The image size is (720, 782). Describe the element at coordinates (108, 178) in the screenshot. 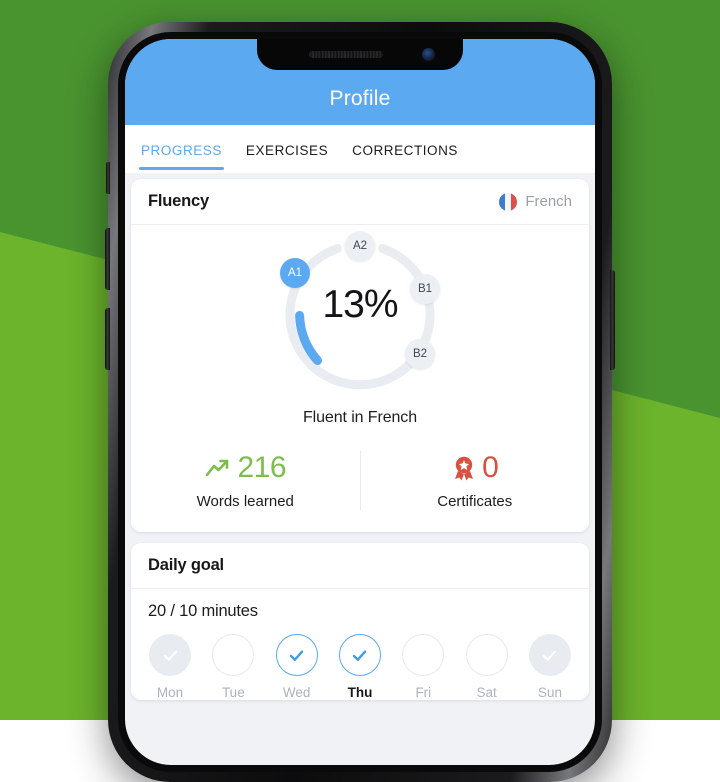

I see `mute-switch` at that location.